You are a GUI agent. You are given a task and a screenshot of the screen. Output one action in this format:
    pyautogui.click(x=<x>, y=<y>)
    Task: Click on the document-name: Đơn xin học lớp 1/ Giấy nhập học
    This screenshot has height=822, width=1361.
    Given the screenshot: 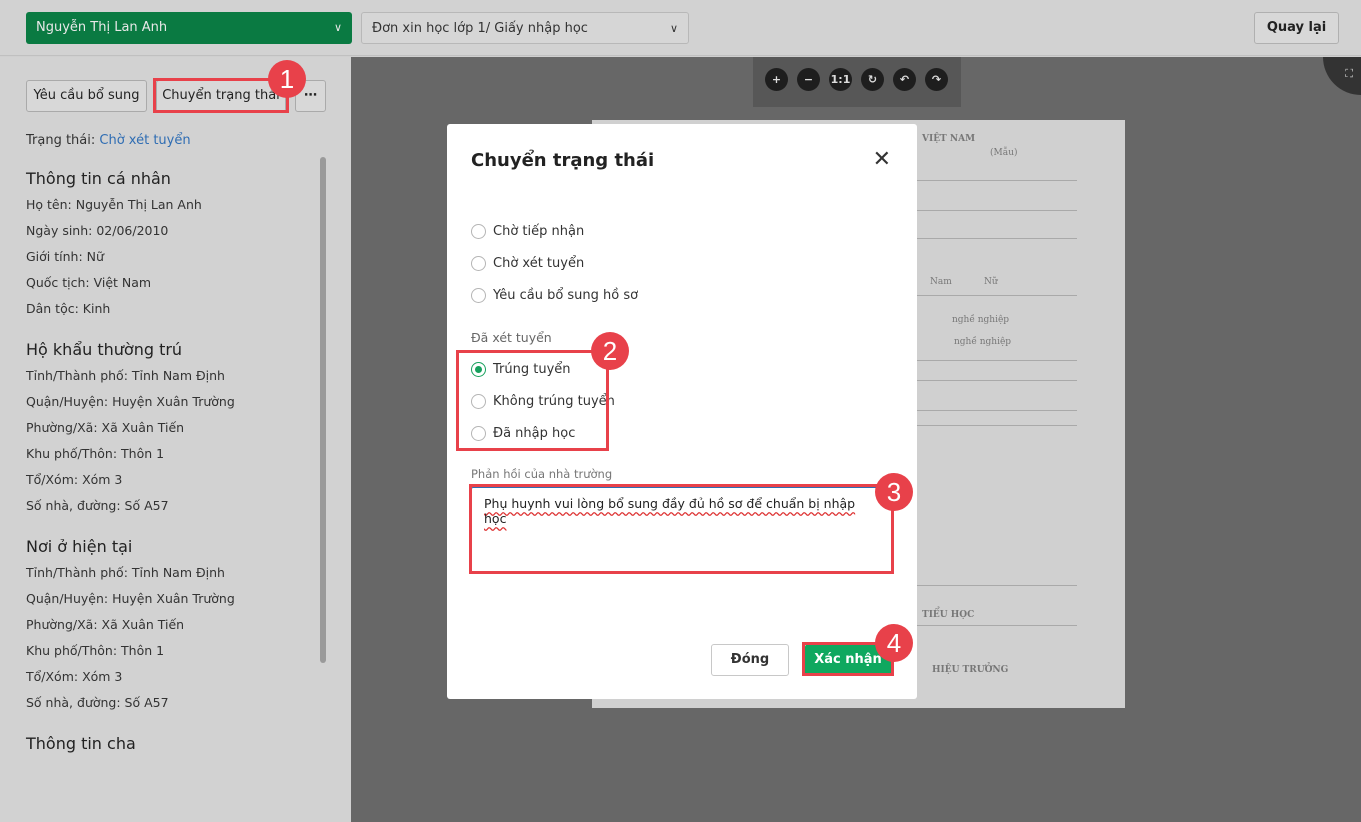 What is the action you would take?
    pyautogui.click(x=480, y=28)
    